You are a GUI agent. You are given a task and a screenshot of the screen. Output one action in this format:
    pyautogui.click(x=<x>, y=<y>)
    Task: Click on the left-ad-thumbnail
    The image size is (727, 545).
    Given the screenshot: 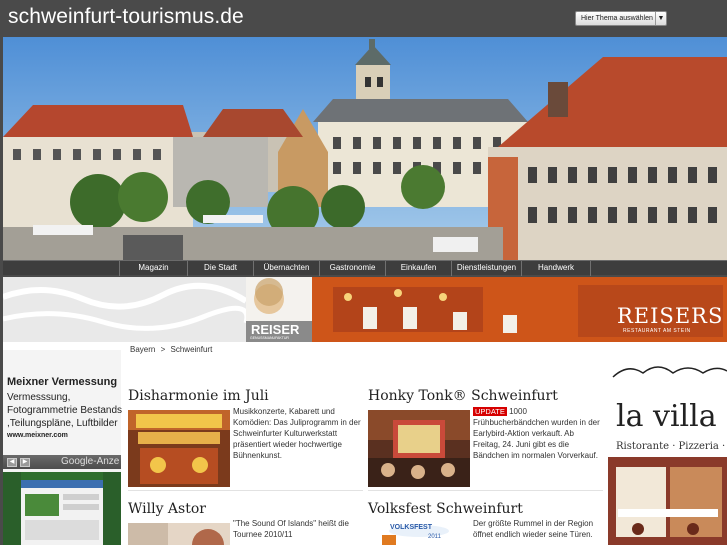 What is the action you would take?
    pyautogui.click(x=62, y=508)
    